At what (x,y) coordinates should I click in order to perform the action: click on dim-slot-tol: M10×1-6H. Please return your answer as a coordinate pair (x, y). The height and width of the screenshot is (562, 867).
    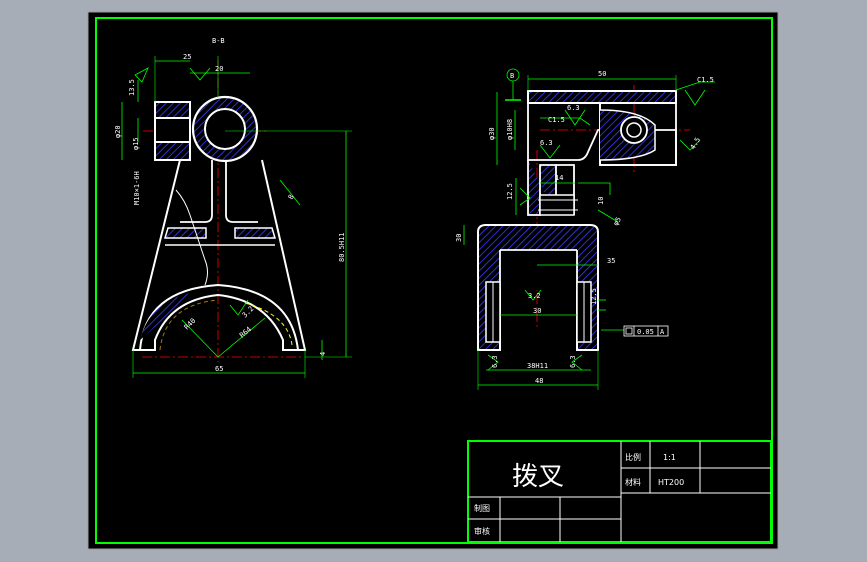
    Looking at the image, I should click on (137, 188).